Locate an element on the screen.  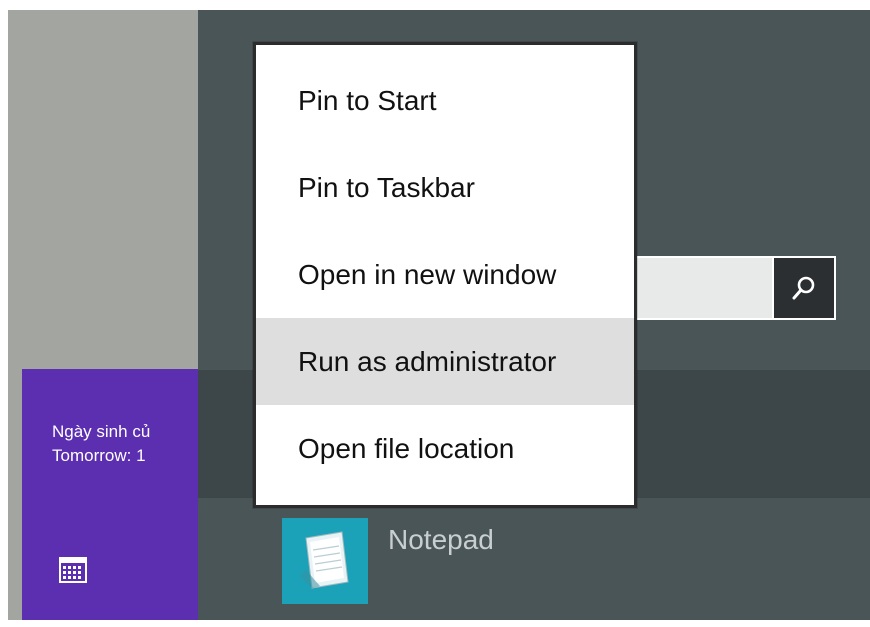
menu-item-open-in-new-window: Open in new window is located at coordinates (445, 274).